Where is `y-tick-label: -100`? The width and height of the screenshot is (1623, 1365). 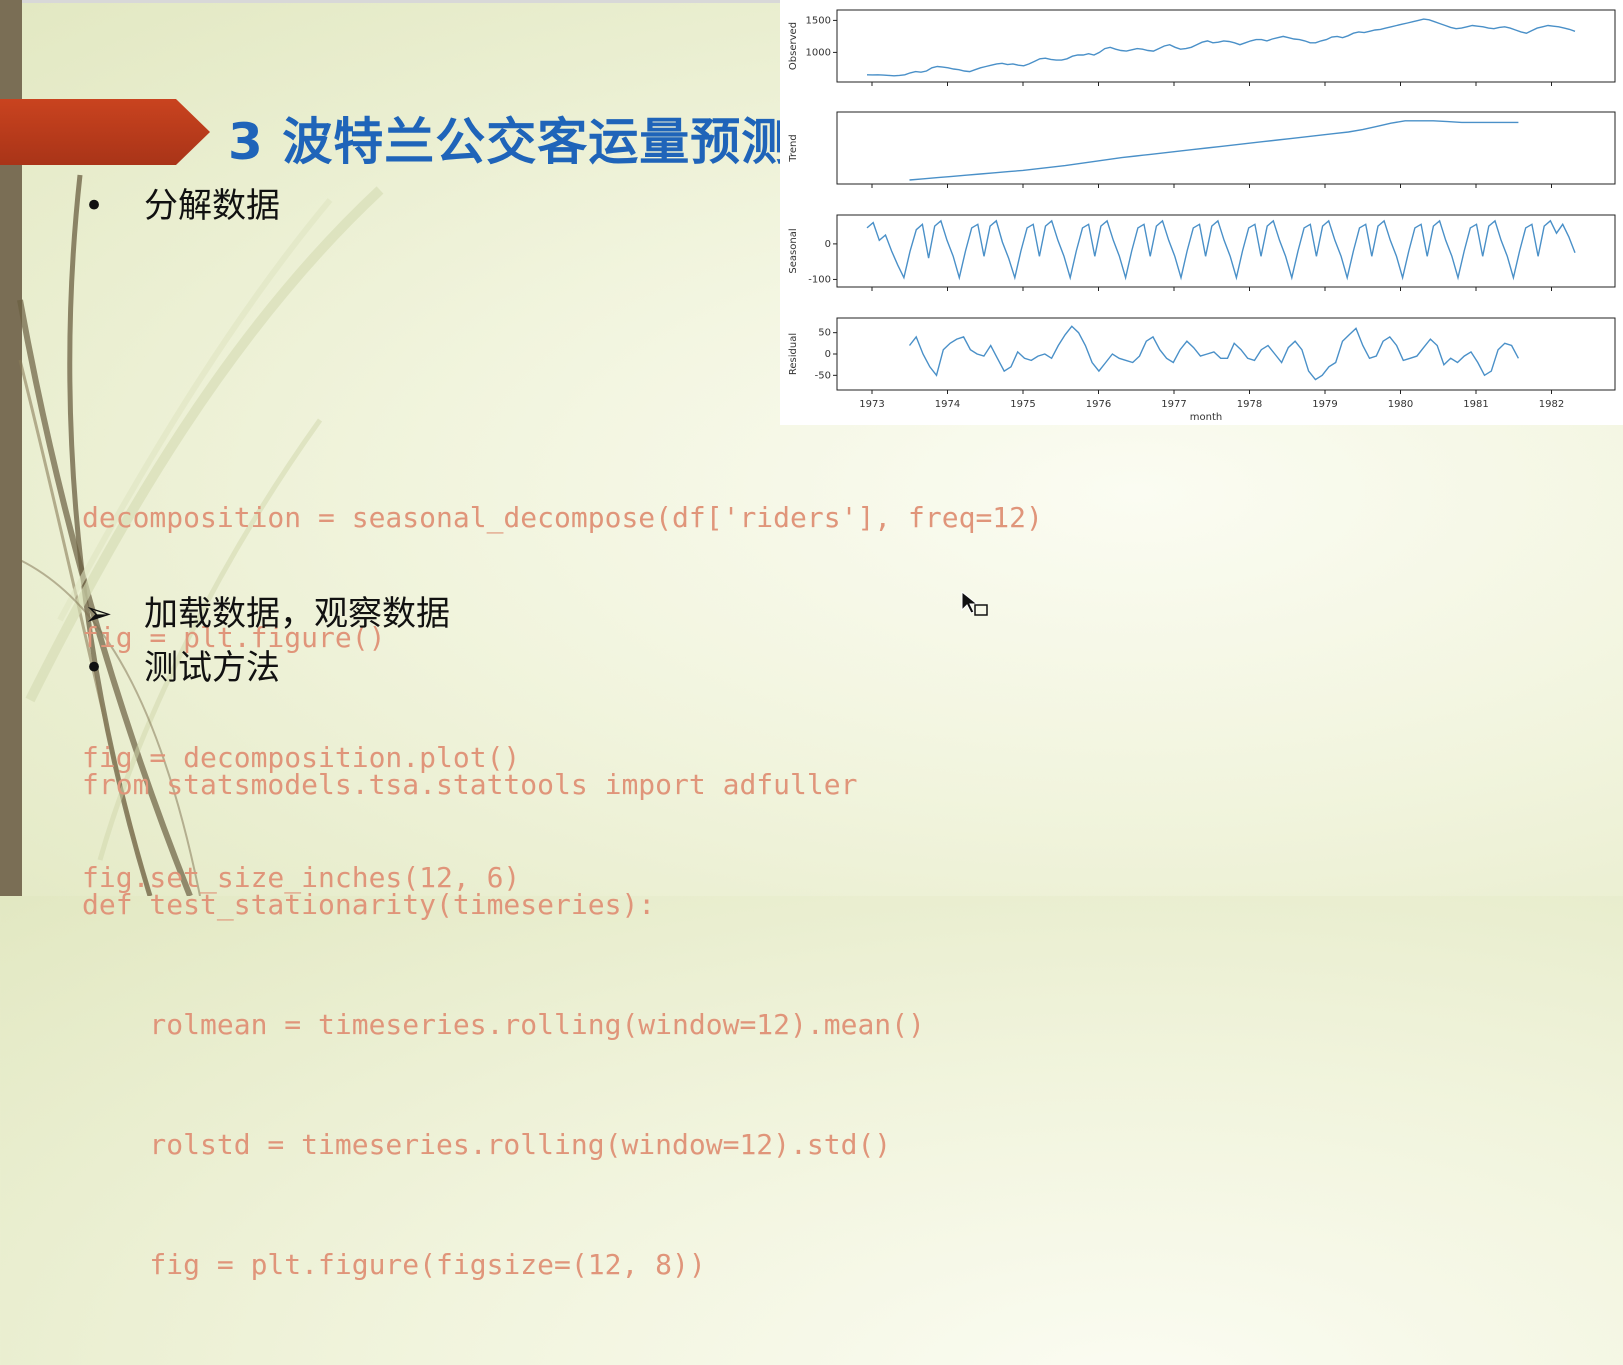 y-tick-label: -100 is located at coordinates (819, 279).